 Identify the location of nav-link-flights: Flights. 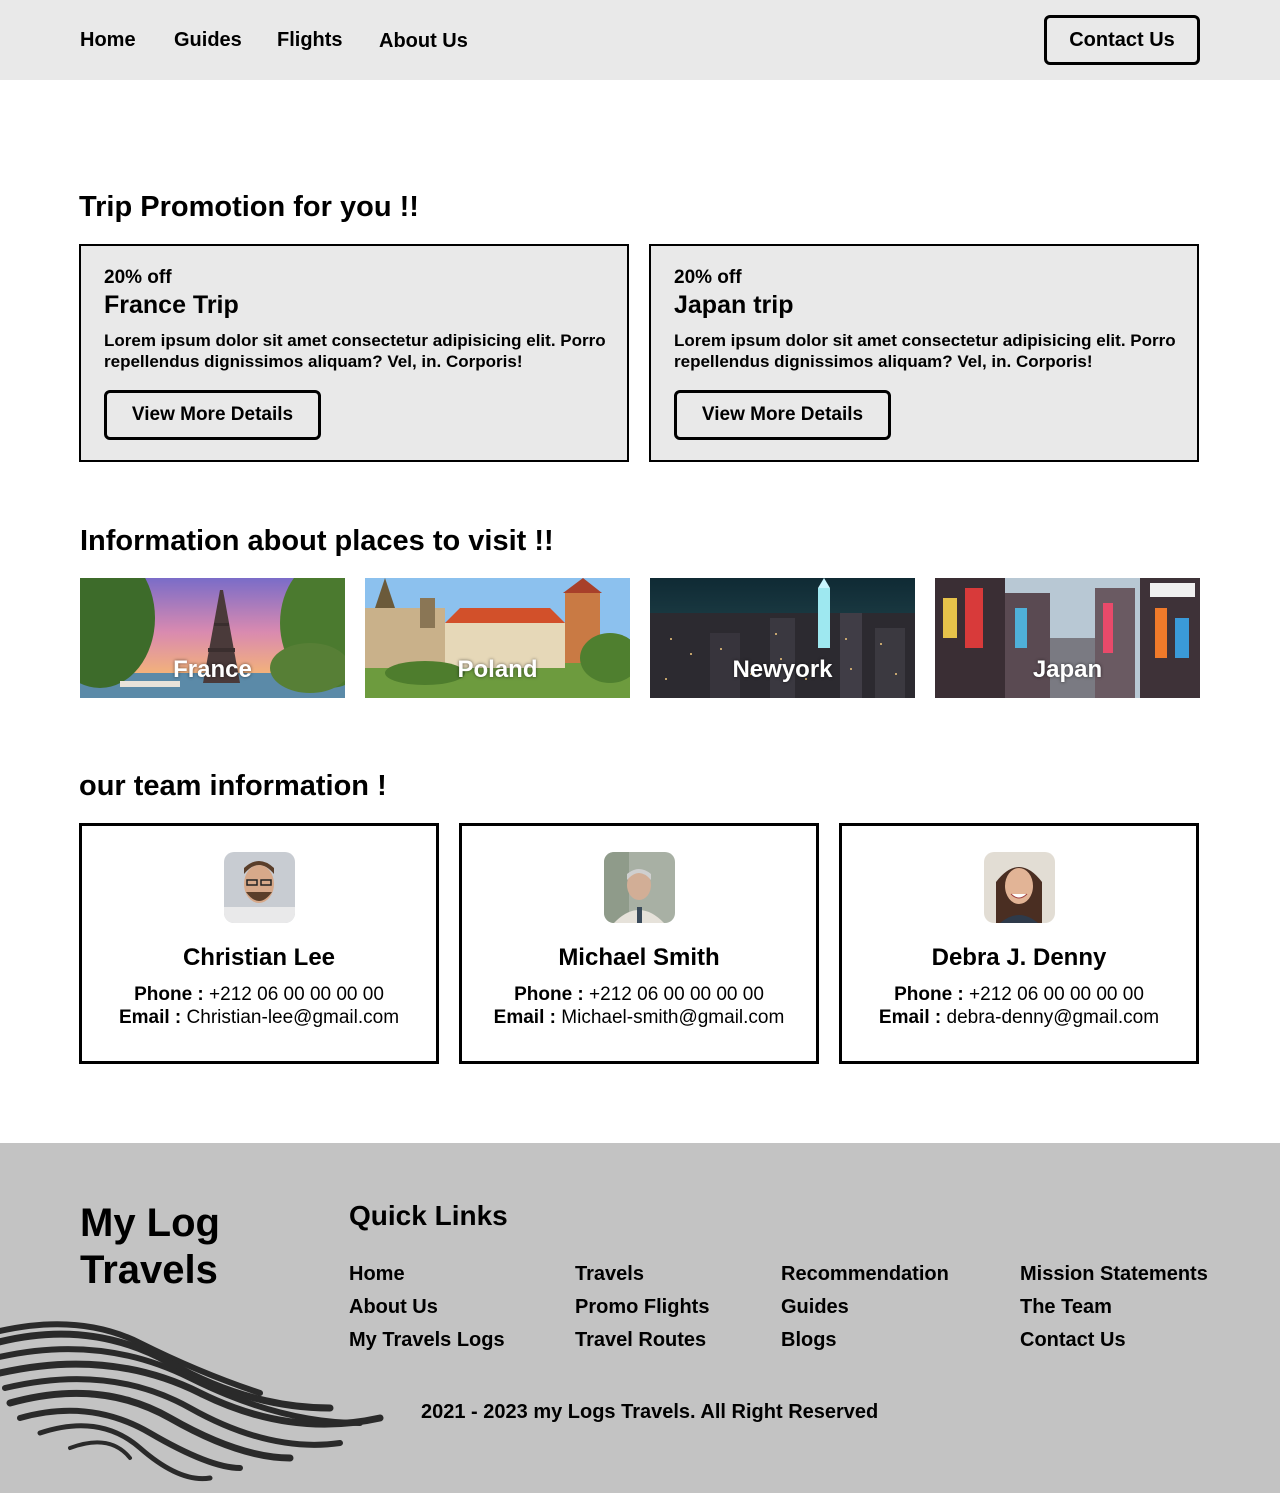
(310, 40).